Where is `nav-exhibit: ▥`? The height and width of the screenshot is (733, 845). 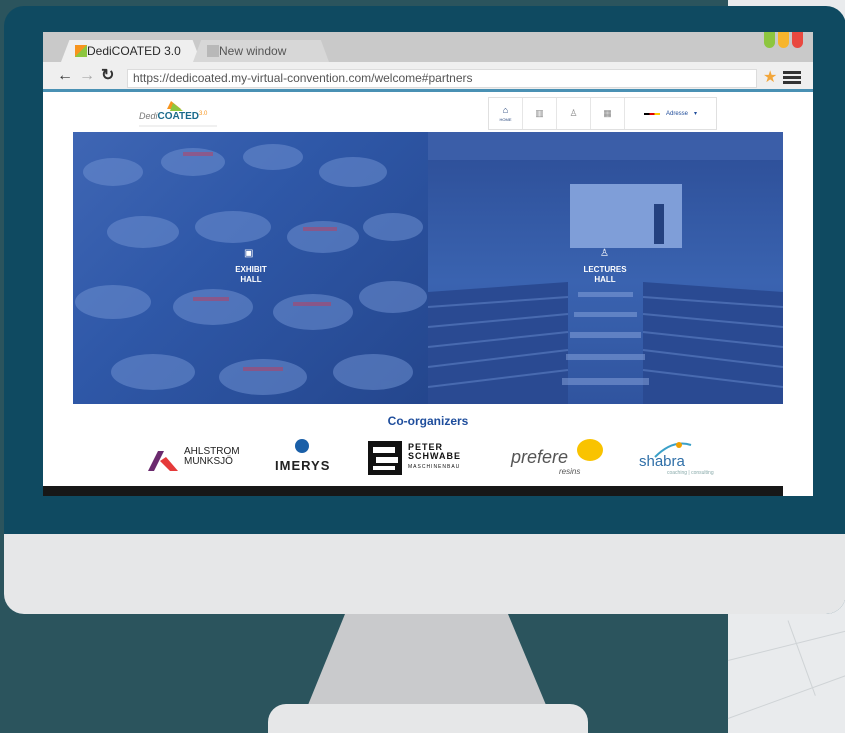
nav-exhibit: ▥ is located at coordinates (540, 113).